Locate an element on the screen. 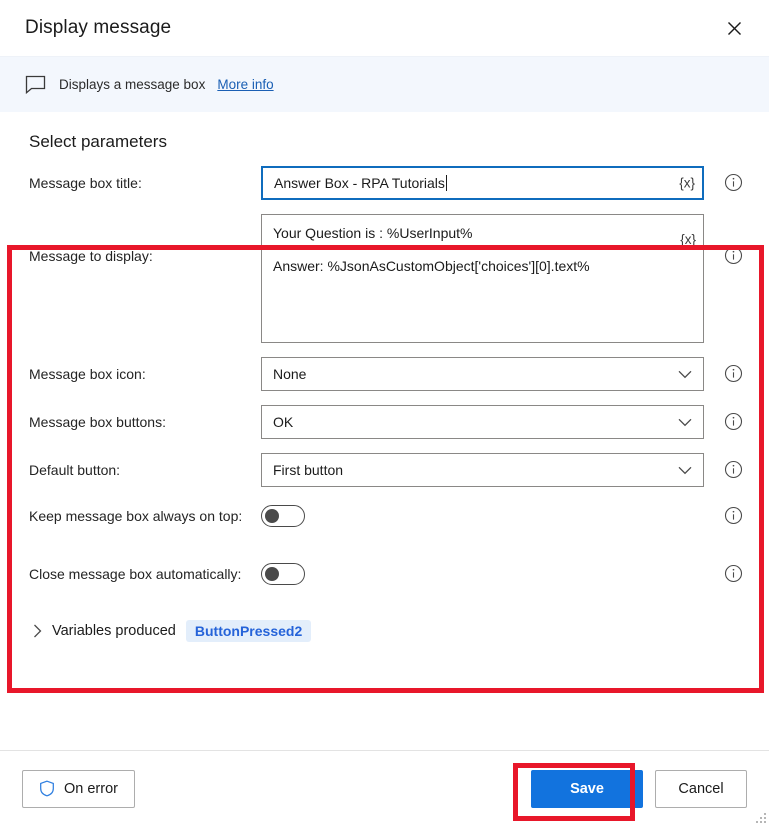 Image resolution: width=769 pixels, height=826 pixels. chevron-right-icon is located at coordinates (37, 631).